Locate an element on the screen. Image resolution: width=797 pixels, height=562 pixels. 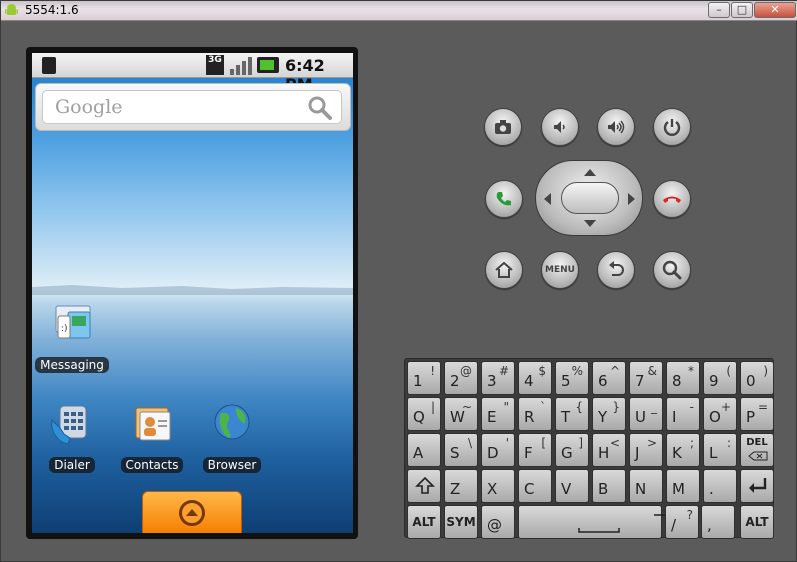
app-contacts: Contacts is located at coordinates (152, 435).